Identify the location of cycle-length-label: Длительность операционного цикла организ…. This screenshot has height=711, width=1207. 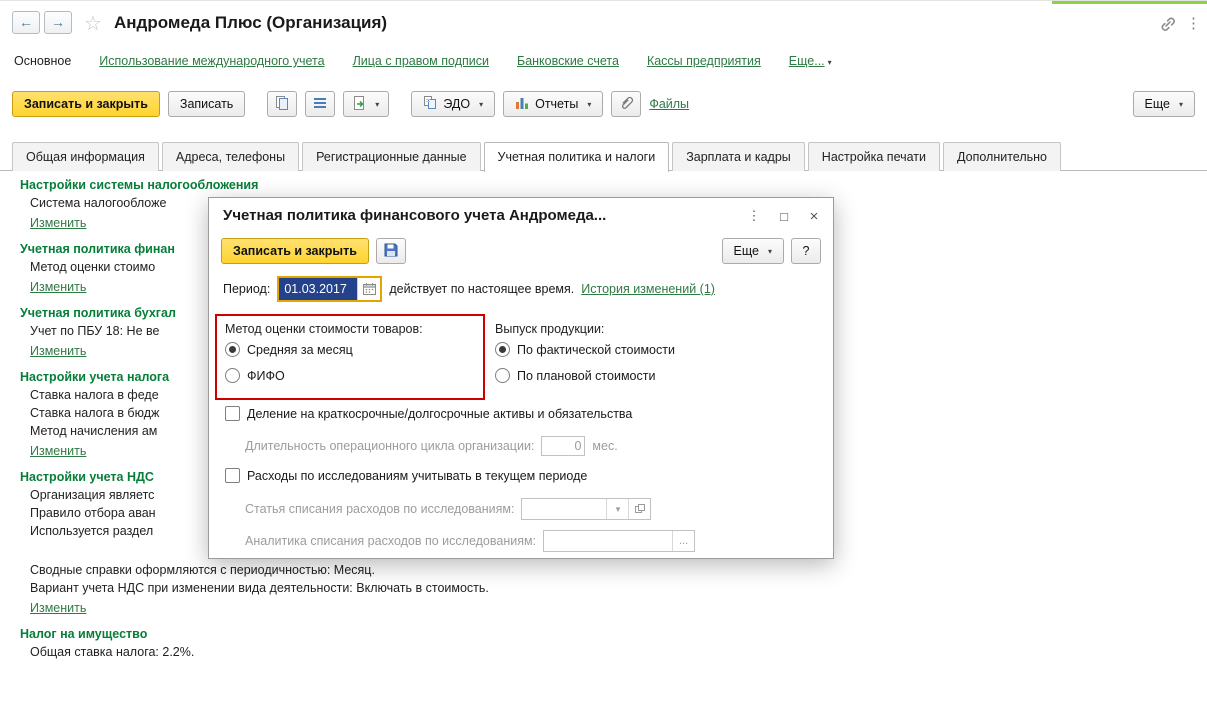
(390, 446).